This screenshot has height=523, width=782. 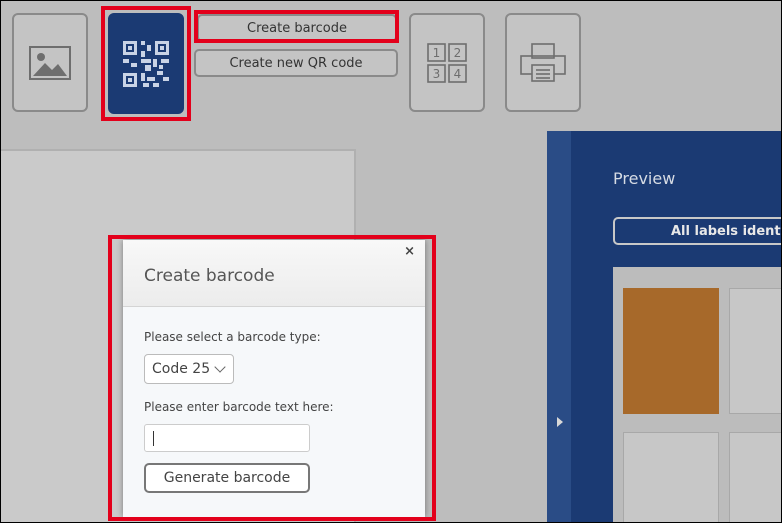 What do you see at coordinates (232, 337) in the screenshot?
I see `barcode-type-label: Please select a barcode type:` at bounding box center [232, 337].